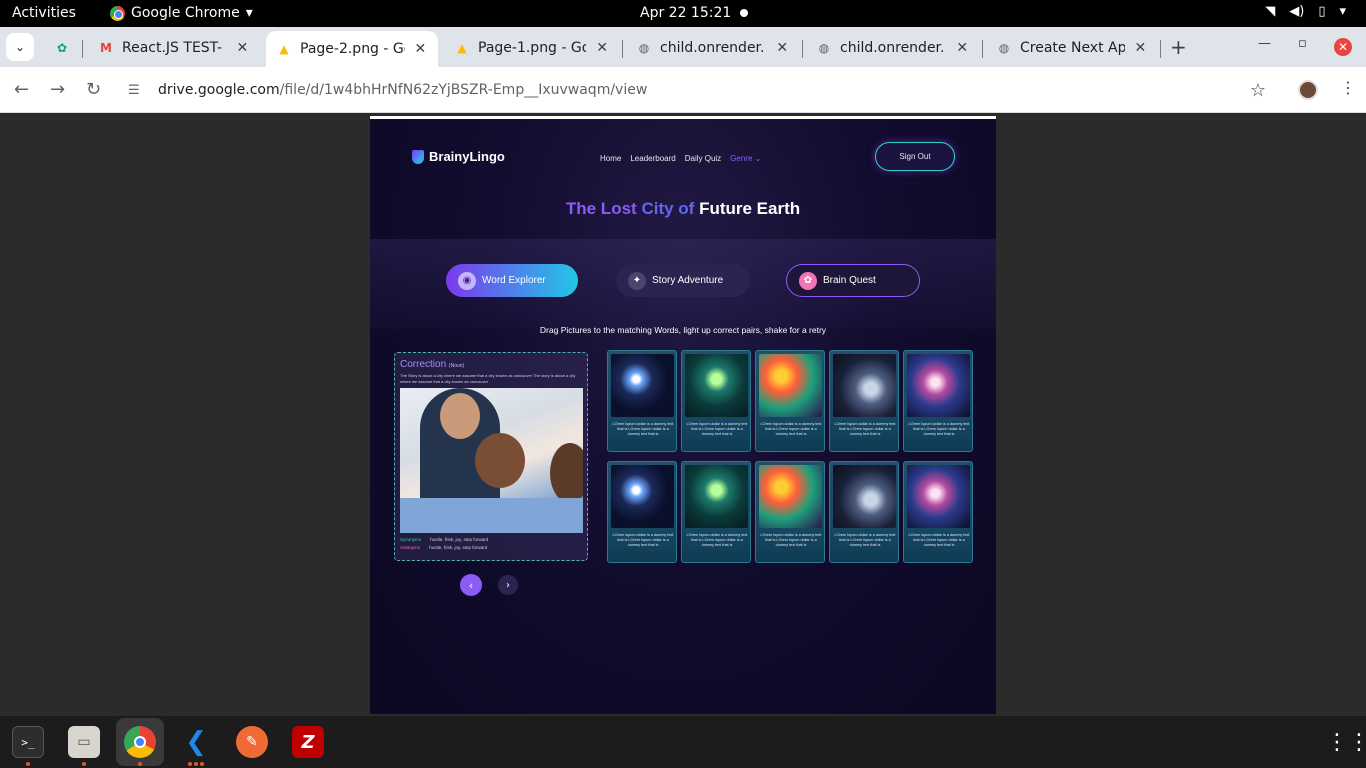  What do you see at coordinates (20, 47) in the screenshot?
I see `tab-search-button: ⌄` at bounding box center [20, 47].